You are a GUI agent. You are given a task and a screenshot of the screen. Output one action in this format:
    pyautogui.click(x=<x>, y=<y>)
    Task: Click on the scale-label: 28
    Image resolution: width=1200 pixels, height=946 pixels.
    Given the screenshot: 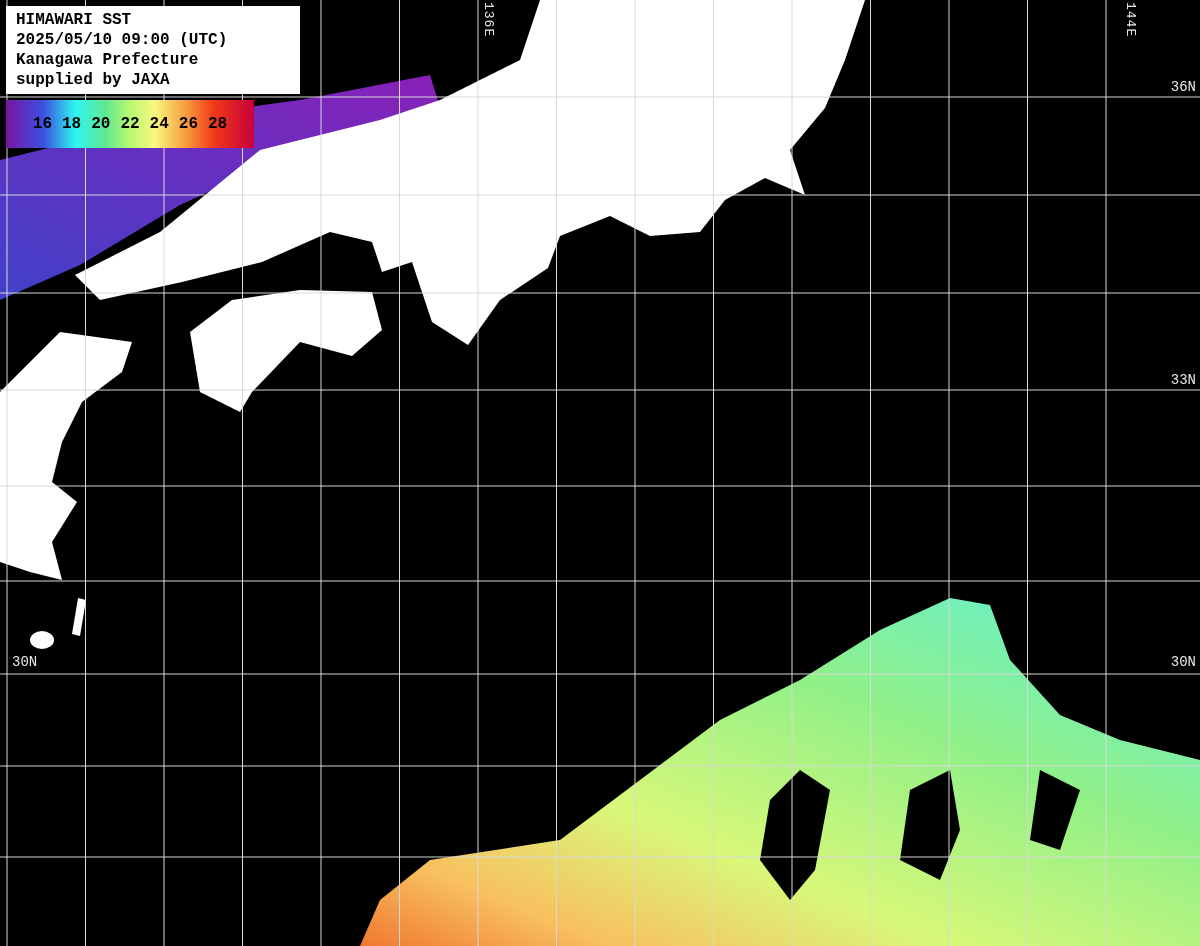 What is the action you would take?
    pyautogui.click(x=218, y=124)
    